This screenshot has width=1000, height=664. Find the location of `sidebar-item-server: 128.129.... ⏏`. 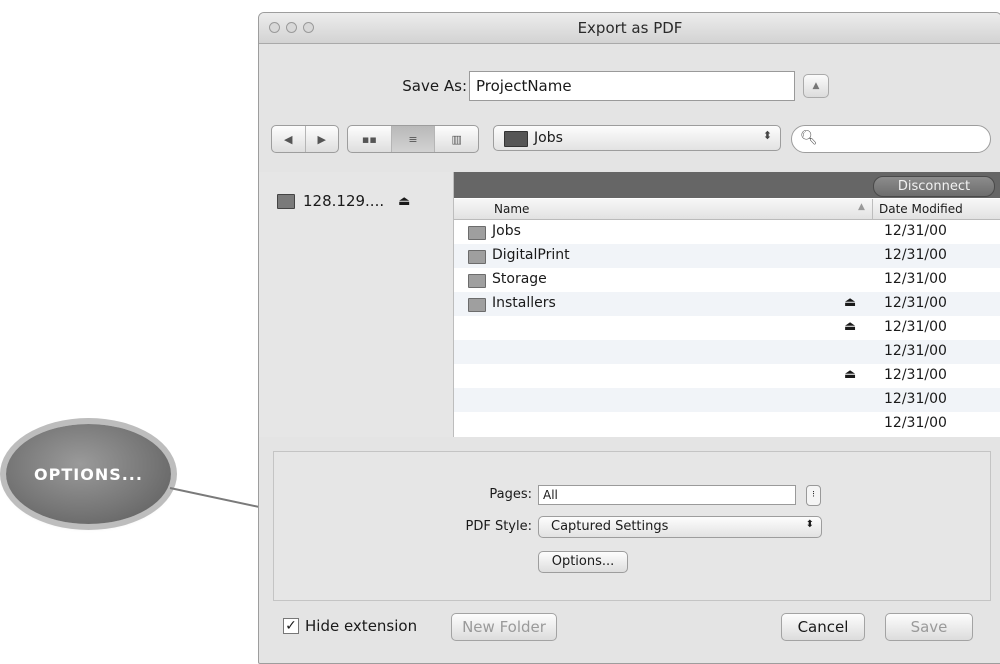

sidebar-item-server: 128.129.... ⏏ is located at coordinates (343, 201).